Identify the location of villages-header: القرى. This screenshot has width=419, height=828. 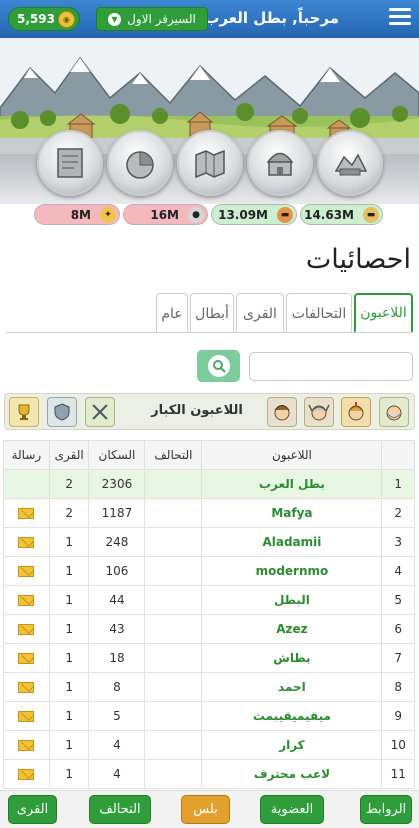
(69, 455).